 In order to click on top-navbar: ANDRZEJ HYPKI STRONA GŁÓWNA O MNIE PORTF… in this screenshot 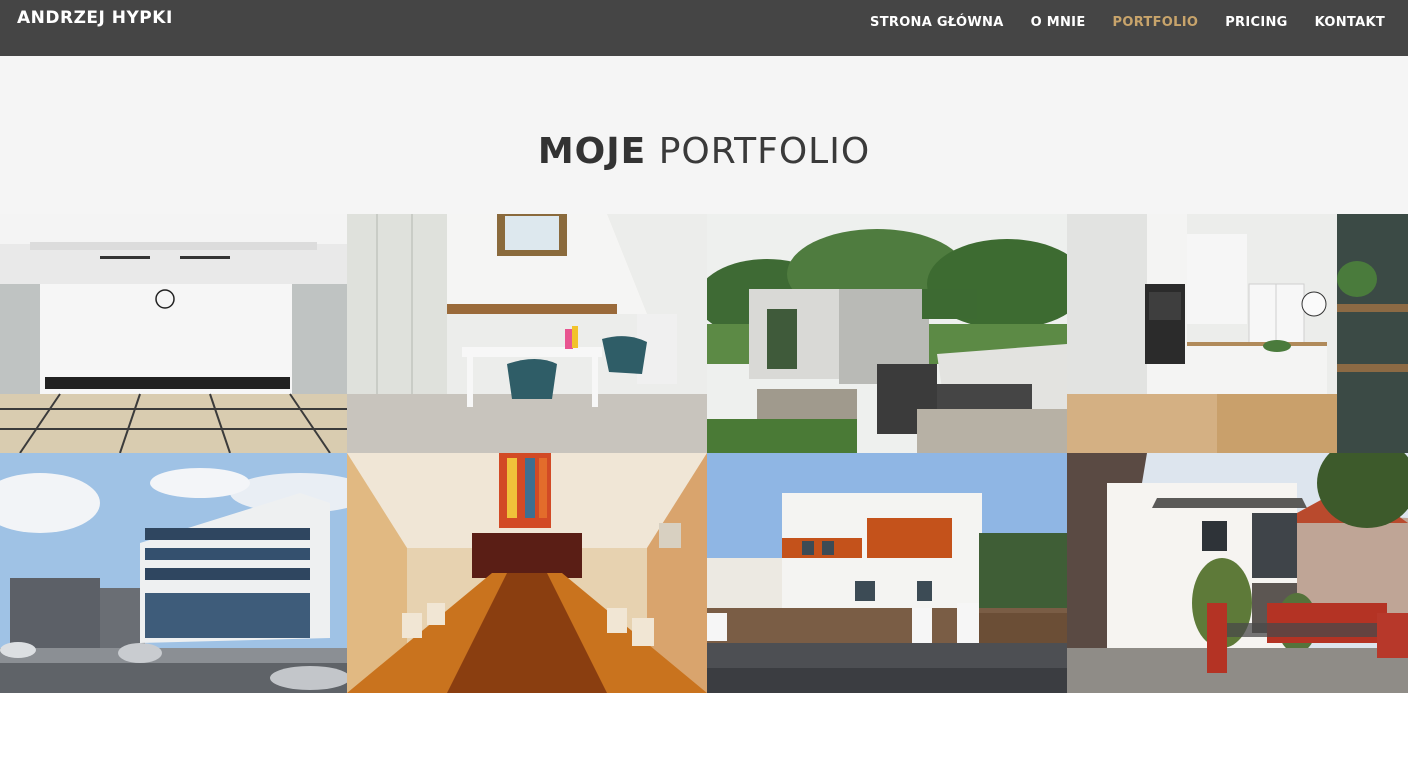, I will do `click(704, 28)`.